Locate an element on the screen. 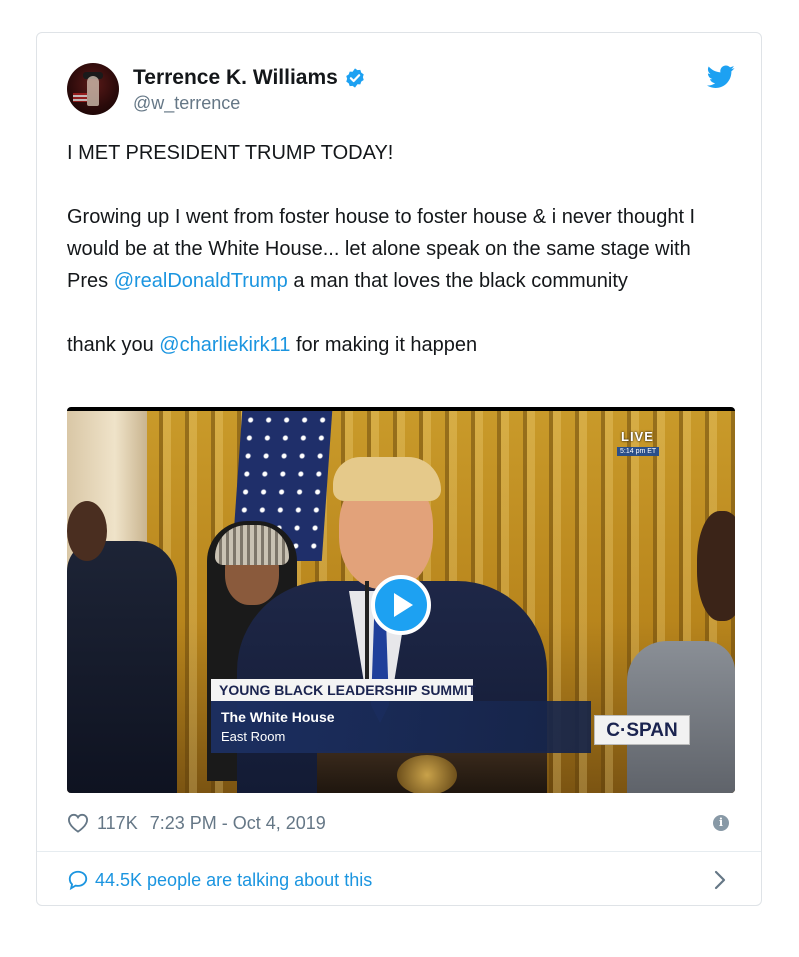  author-handle: @w_terrence is located at coordinates (186, 103).